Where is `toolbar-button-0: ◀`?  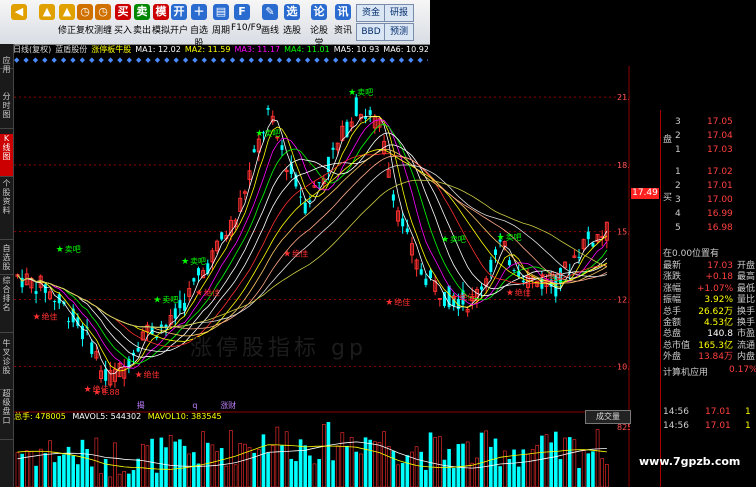
toolbar-button-0: ◀ is located at coordinates (19, 22).